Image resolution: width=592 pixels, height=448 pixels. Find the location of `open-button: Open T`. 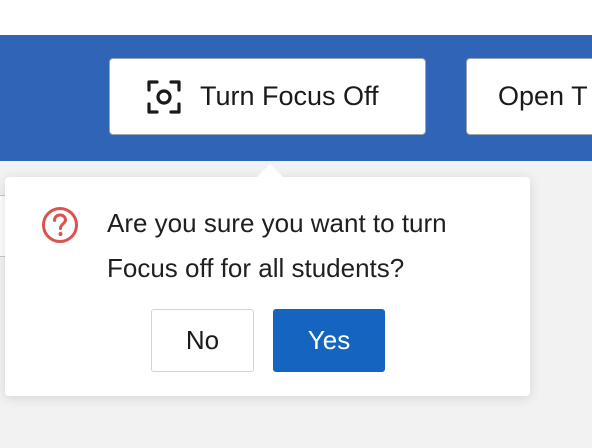

open-button: Open T is located at coordinates (529, 96).